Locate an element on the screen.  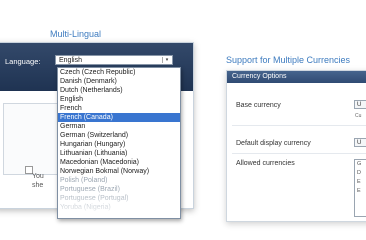
language-select-value: English is located at coordinates (70, 60).